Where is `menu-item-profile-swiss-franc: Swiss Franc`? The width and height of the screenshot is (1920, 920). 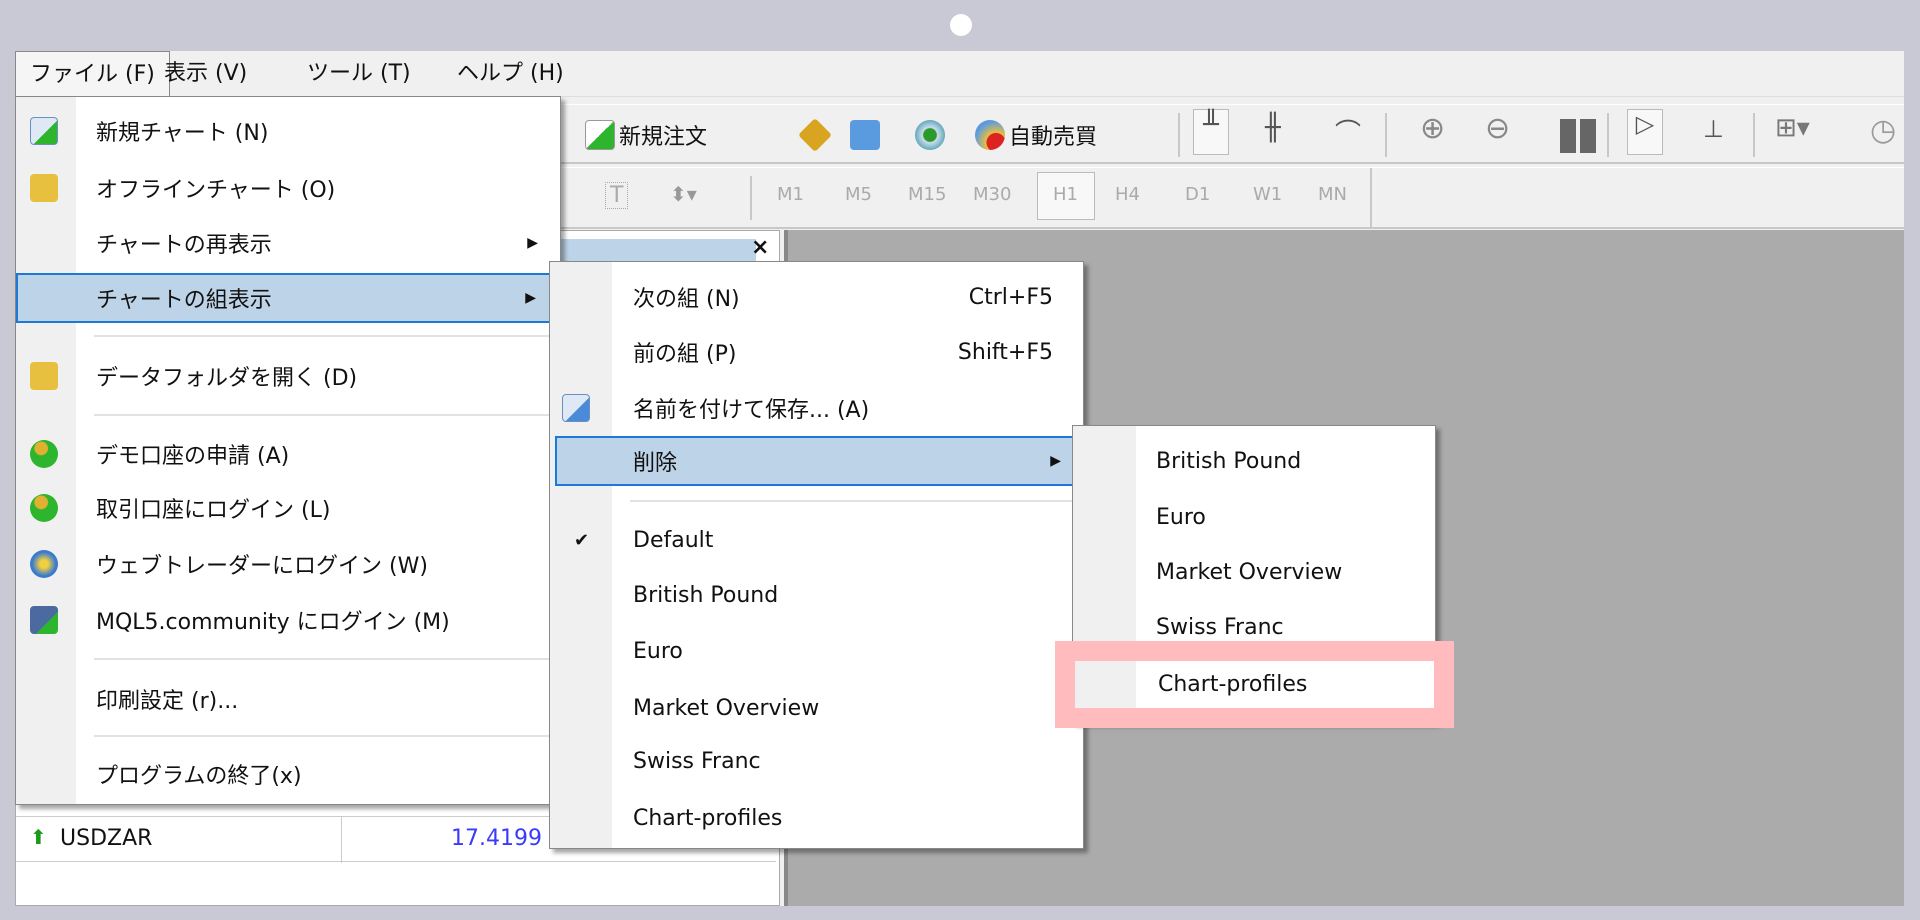 menu-item-profile-swiss-franc: Swiss Franc is located at coordinates (816, 761).